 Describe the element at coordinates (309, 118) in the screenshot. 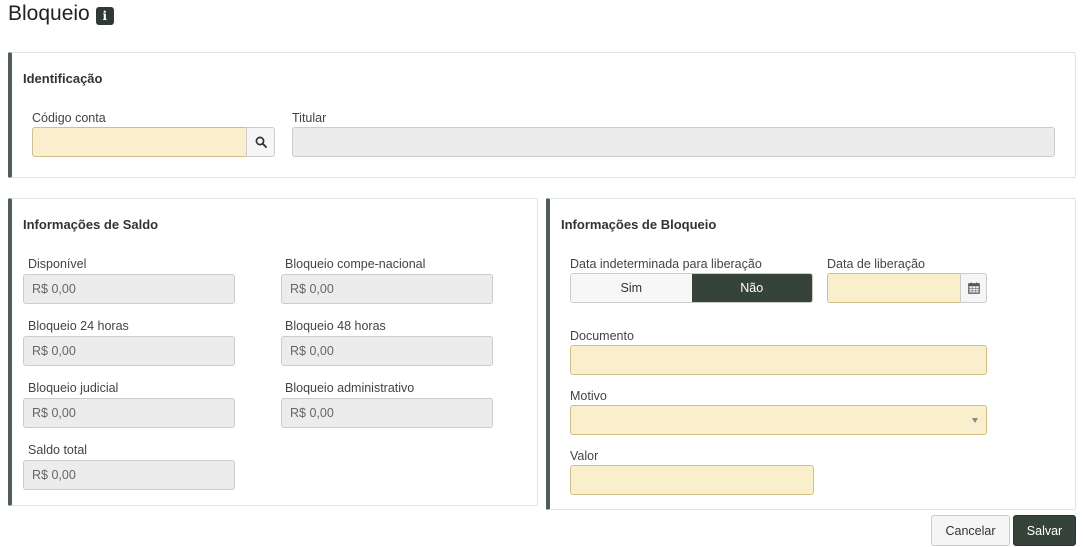

I see `titular-label: Titular` at that location.